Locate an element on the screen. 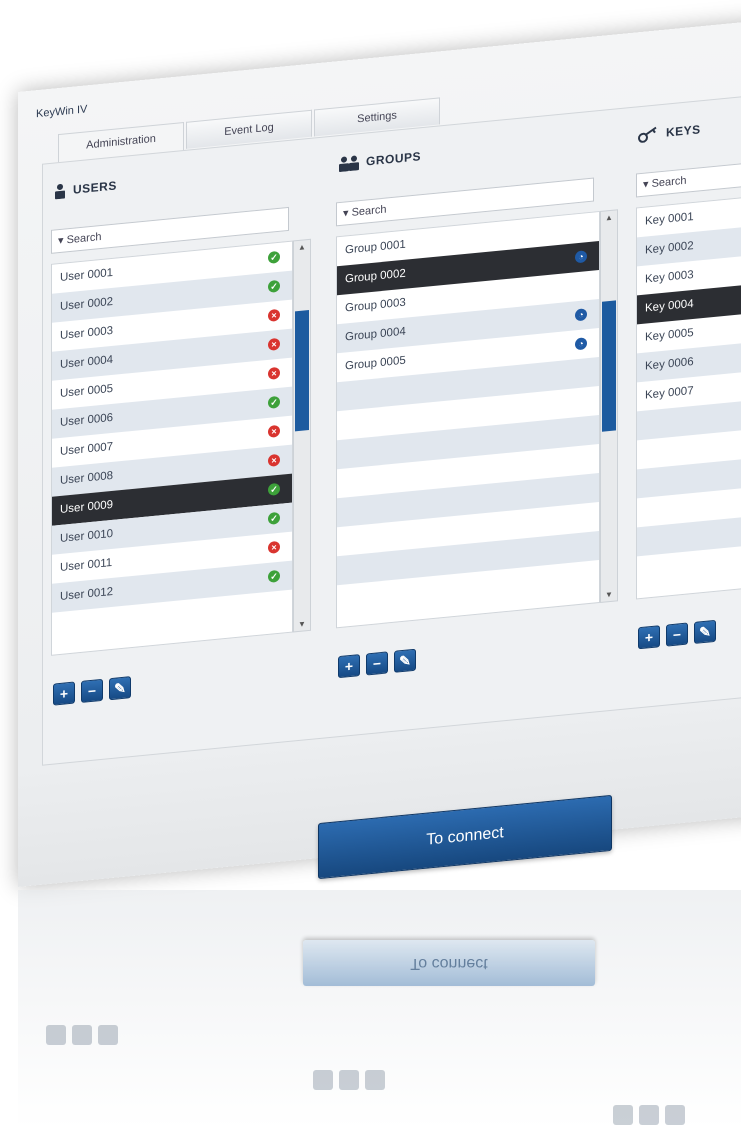 The image size is (741, 1129). remove-key-button: − is located at coordinates (677, 634).